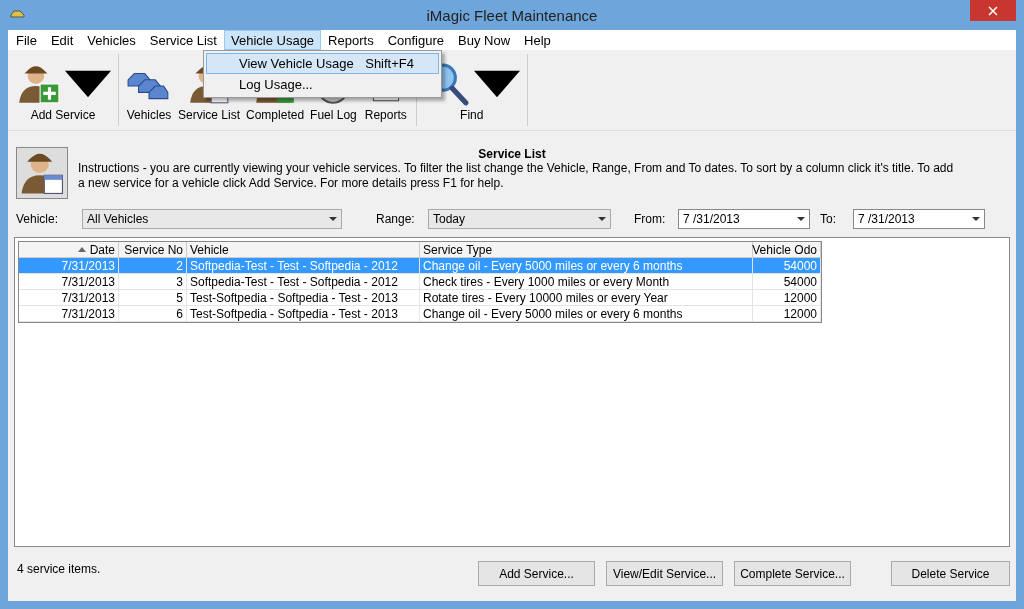 This screenshot has height=609, width=1024. Describe the element at coordinates (516, 176) in the screenshot. I see `instructions-text: Instructions - you are currently viewing your vehicle services. To filter the list change the Vehicle, Range, From and To dates. To sort by a column click it's title. To add a new service for a vehicle click Add Service. For more details press F1 for help.` at that location.